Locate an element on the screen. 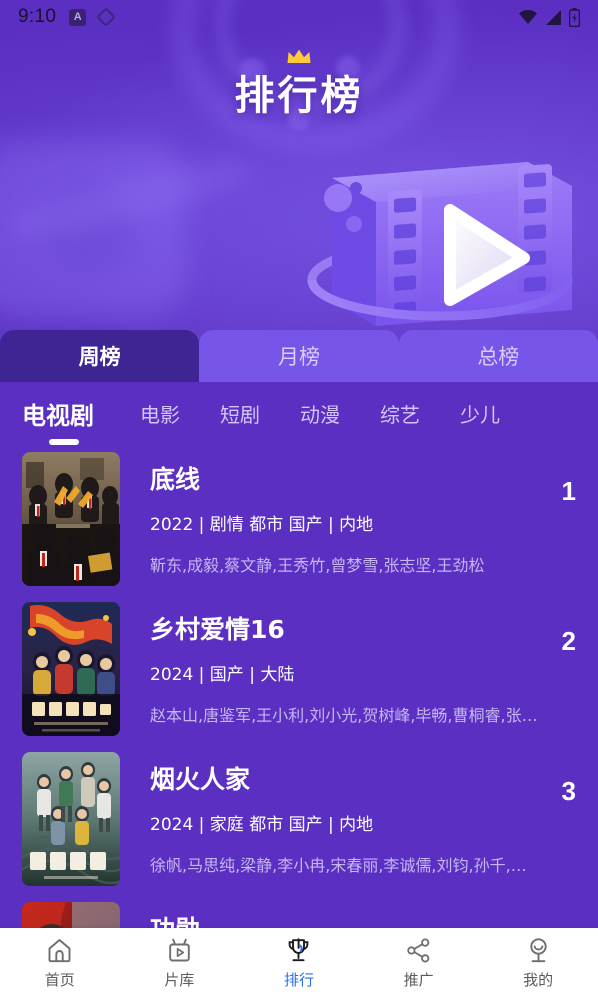 Image resolution: width=598 pixels, height=998 pixels. person-icon is located at coordinates (538, 949).